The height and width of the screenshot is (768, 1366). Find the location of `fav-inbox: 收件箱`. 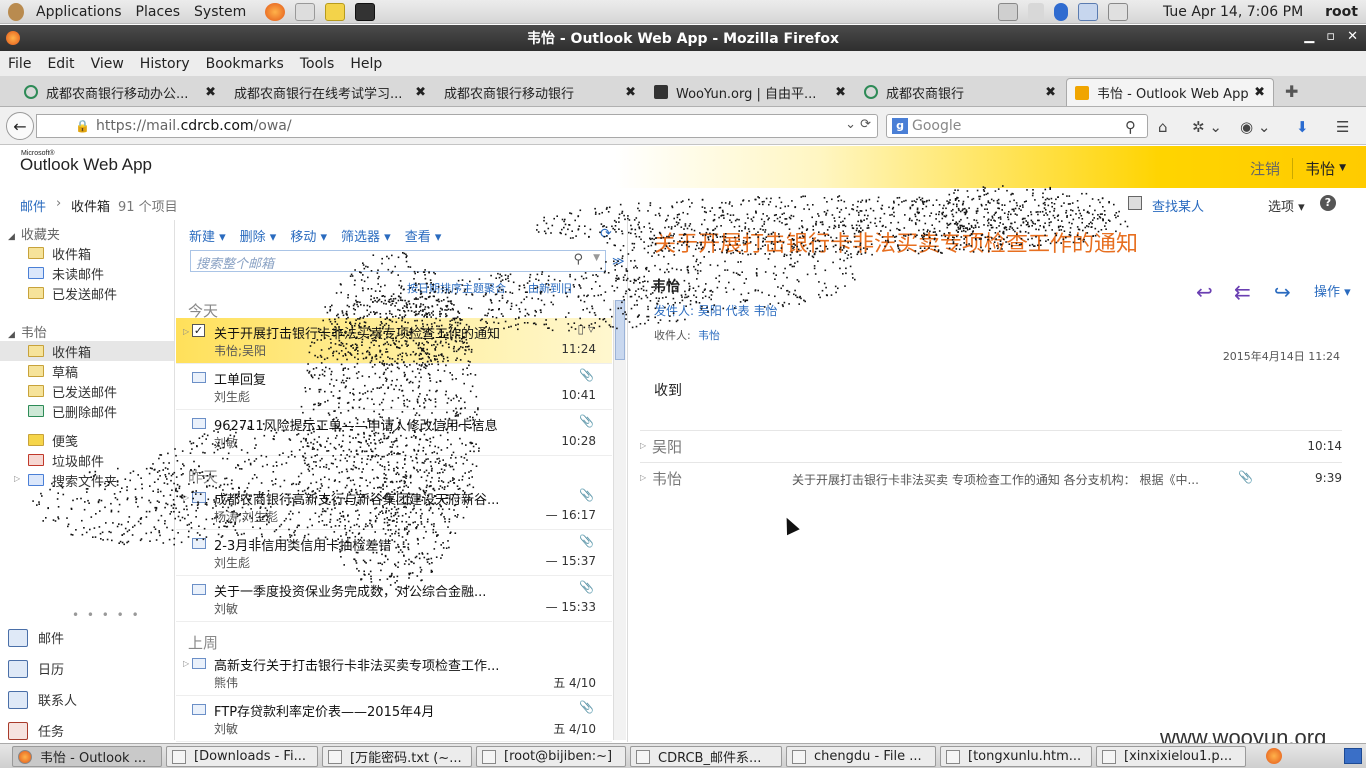

fav-inbox: 收件箱 is located at coordinates (87, 253).